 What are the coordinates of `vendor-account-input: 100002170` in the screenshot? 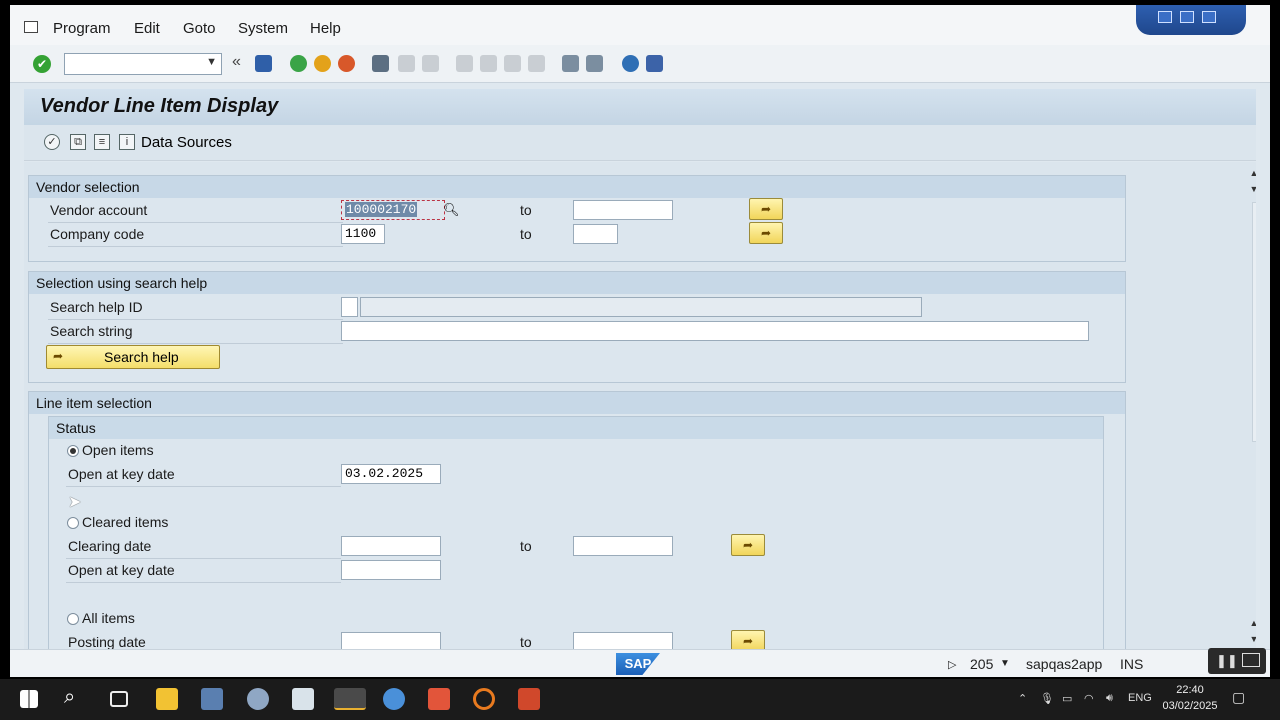 It's located at (393, 210).